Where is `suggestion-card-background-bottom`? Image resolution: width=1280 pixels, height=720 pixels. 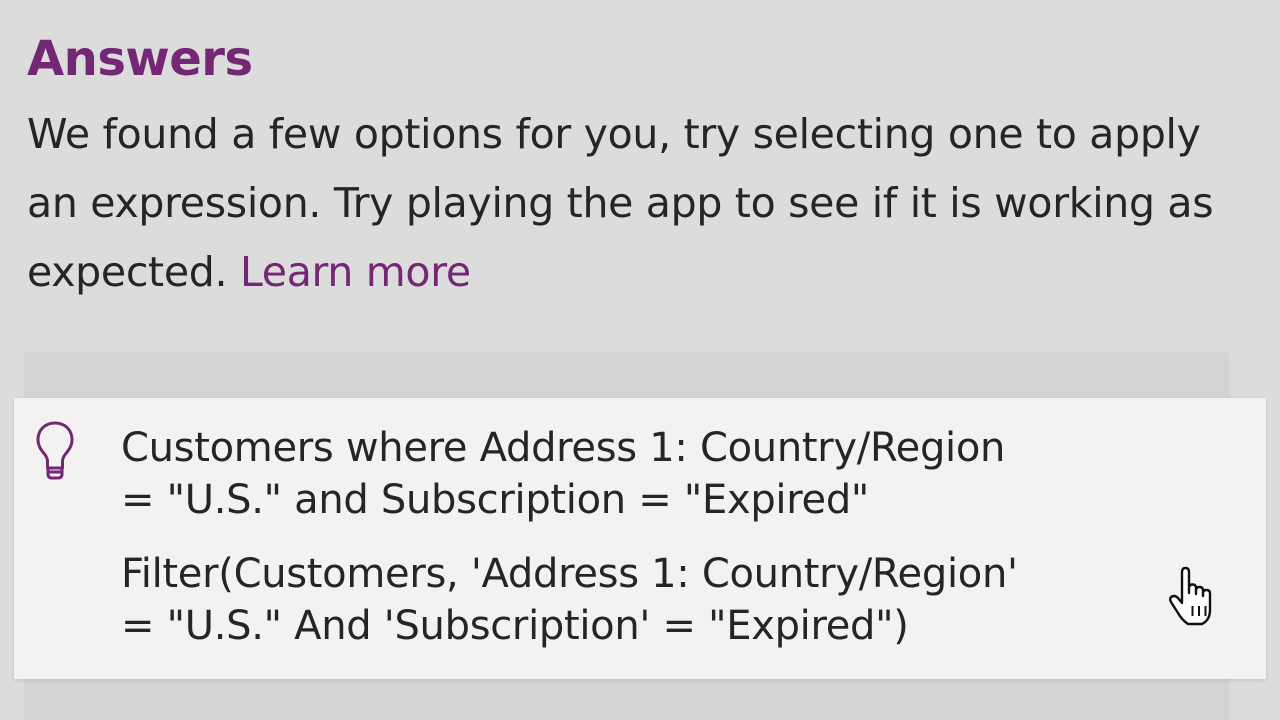
suggestion-card-background-bottom is located at coordinates (627, 698).